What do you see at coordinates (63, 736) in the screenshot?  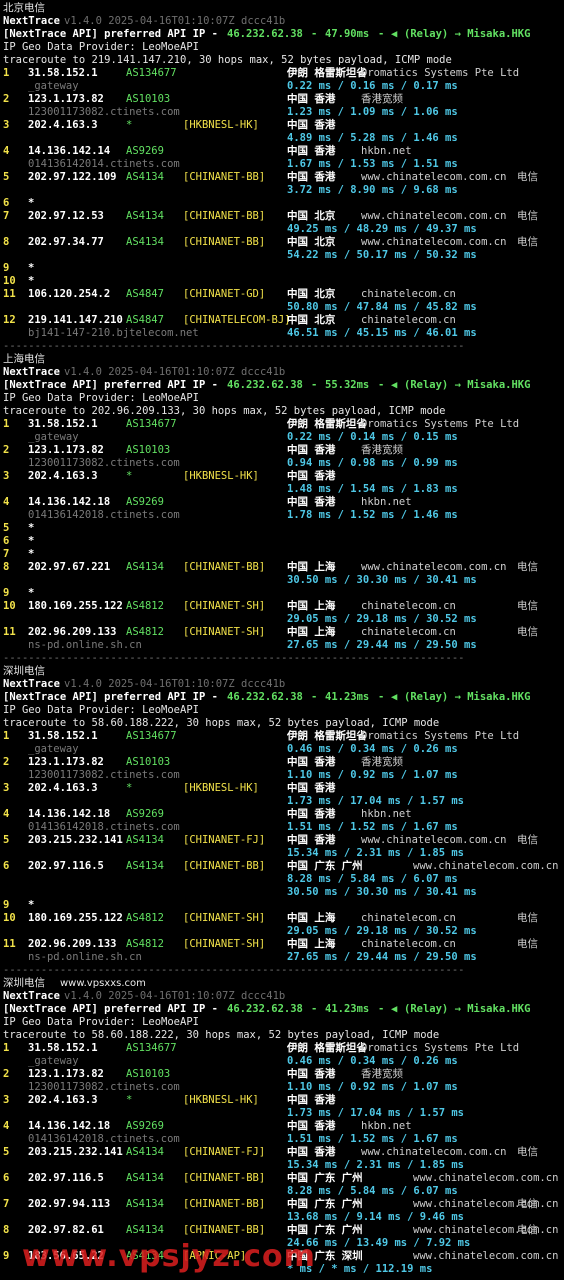 I see `hop-ip: 31.58.152.1` at bounding box center [63, 736].